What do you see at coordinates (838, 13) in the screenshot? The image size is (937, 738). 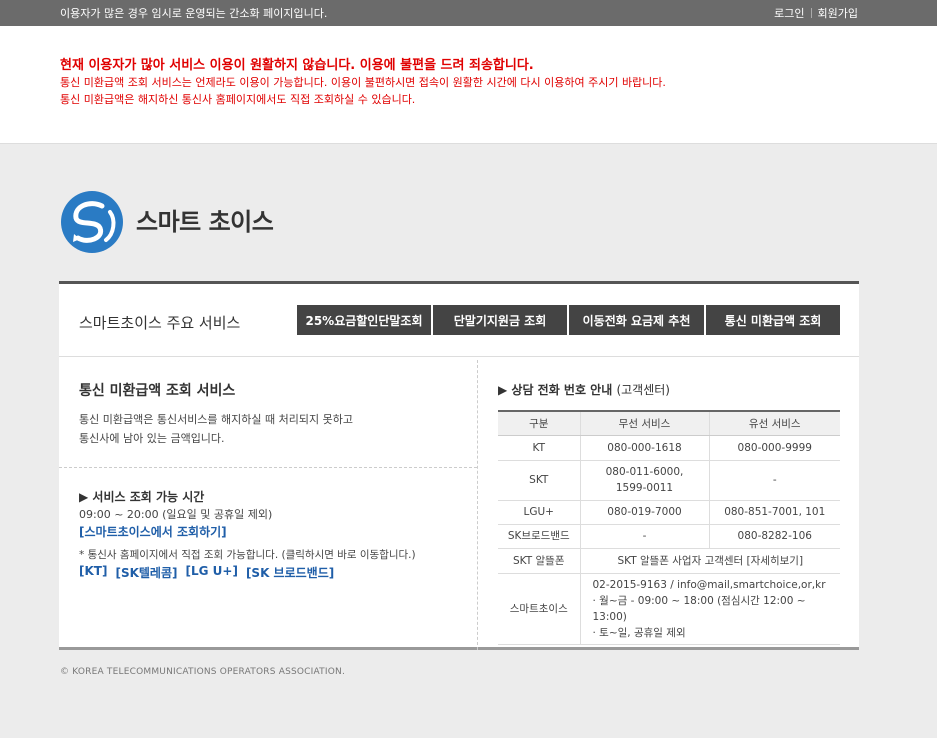 I see `signup-link: 회원가입` at bounding box center [838, 13].